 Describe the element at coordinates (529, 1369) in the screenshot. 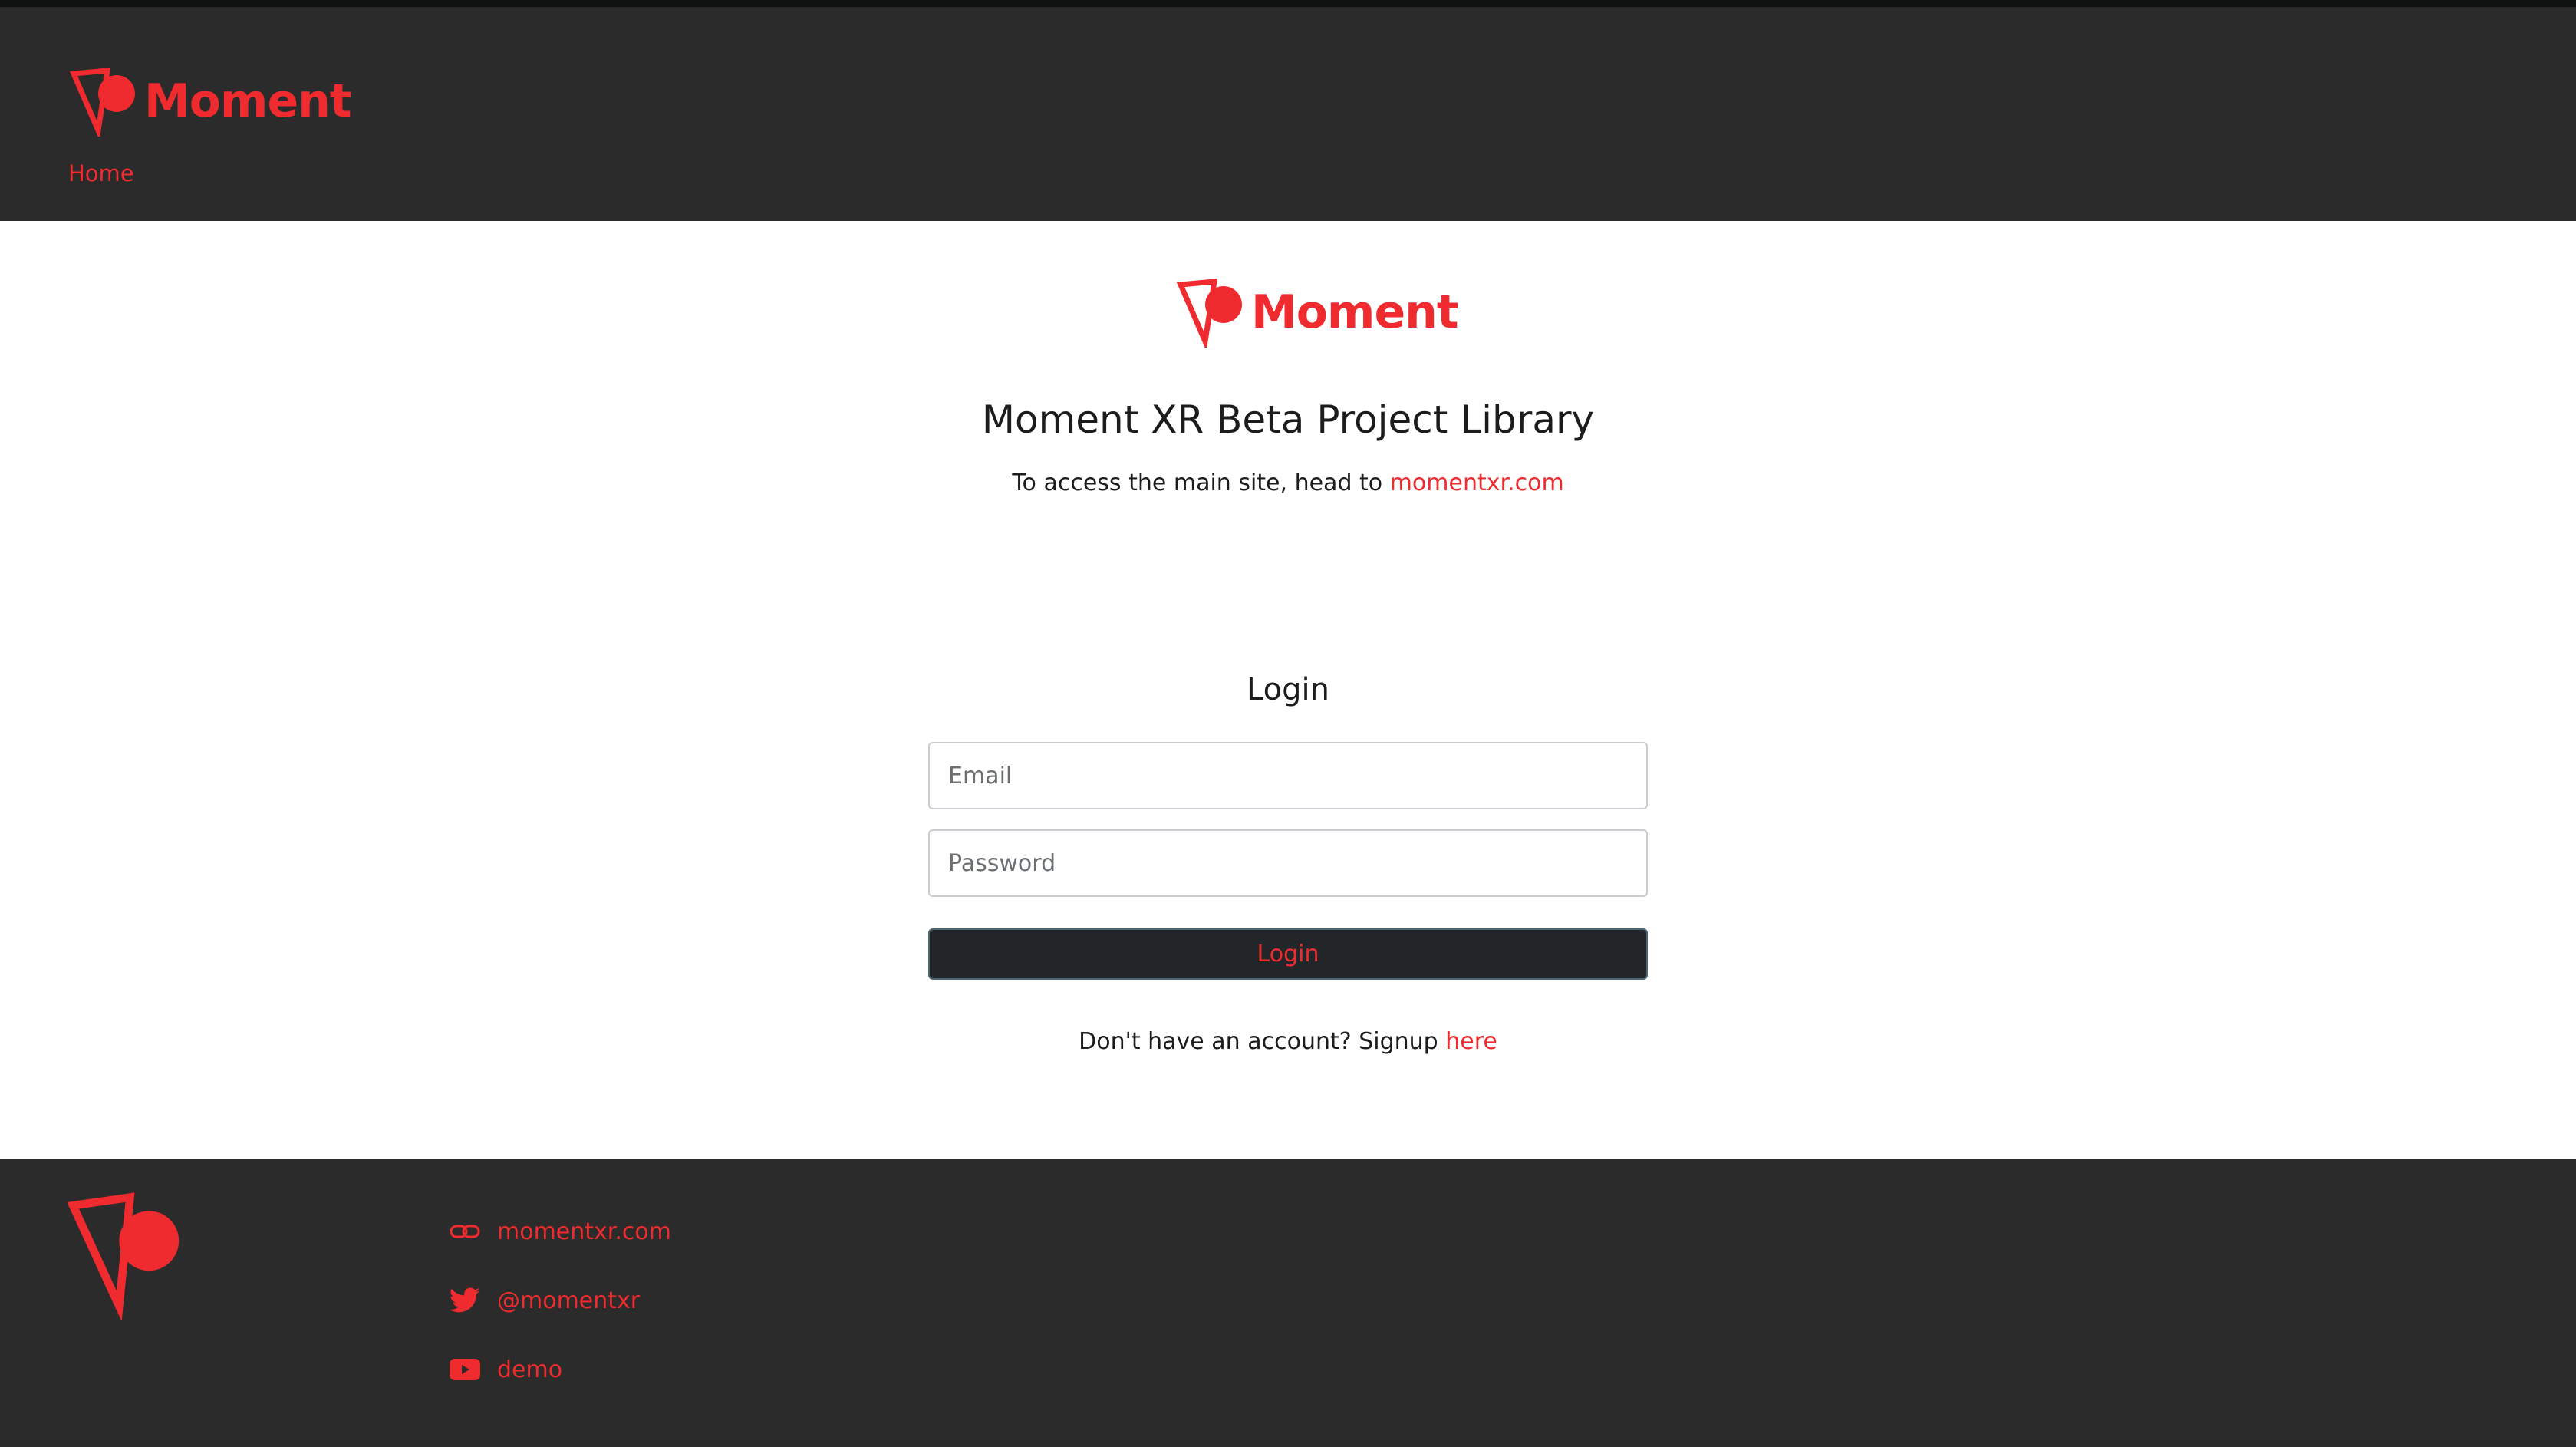

I see `footer-demo-link: demo` at that location.